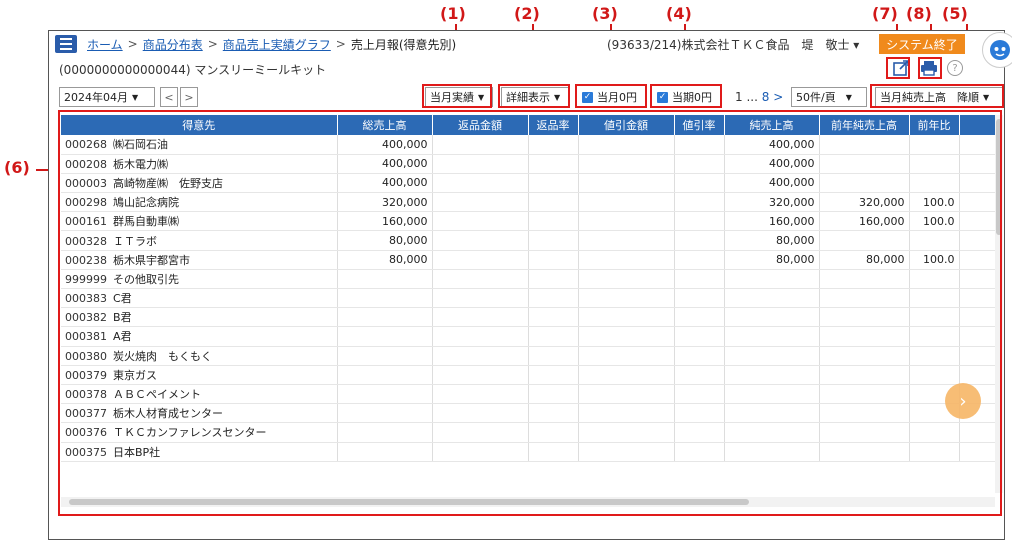 Image resolution: width=1012 pixels, height=544 pixels. I want to click on pager: 1 ... 8 >, so click(759, 97).